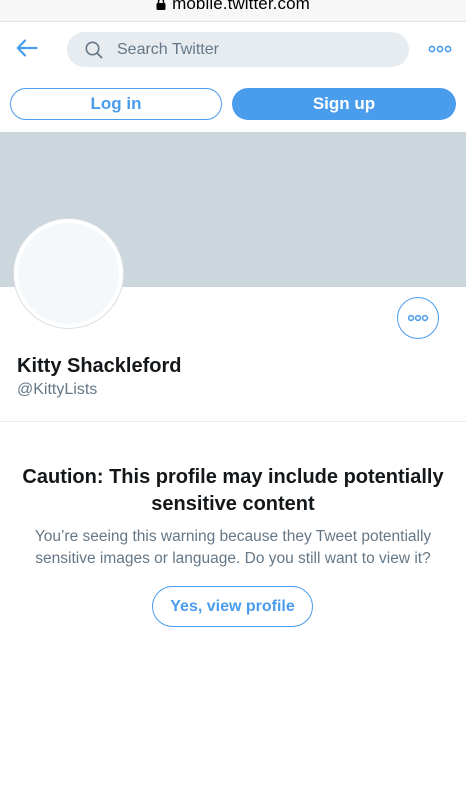 The height and width of the screenshot is (800, 466). I want to click on profile-display-name: Kitty Shackleford, so click(99, 366).